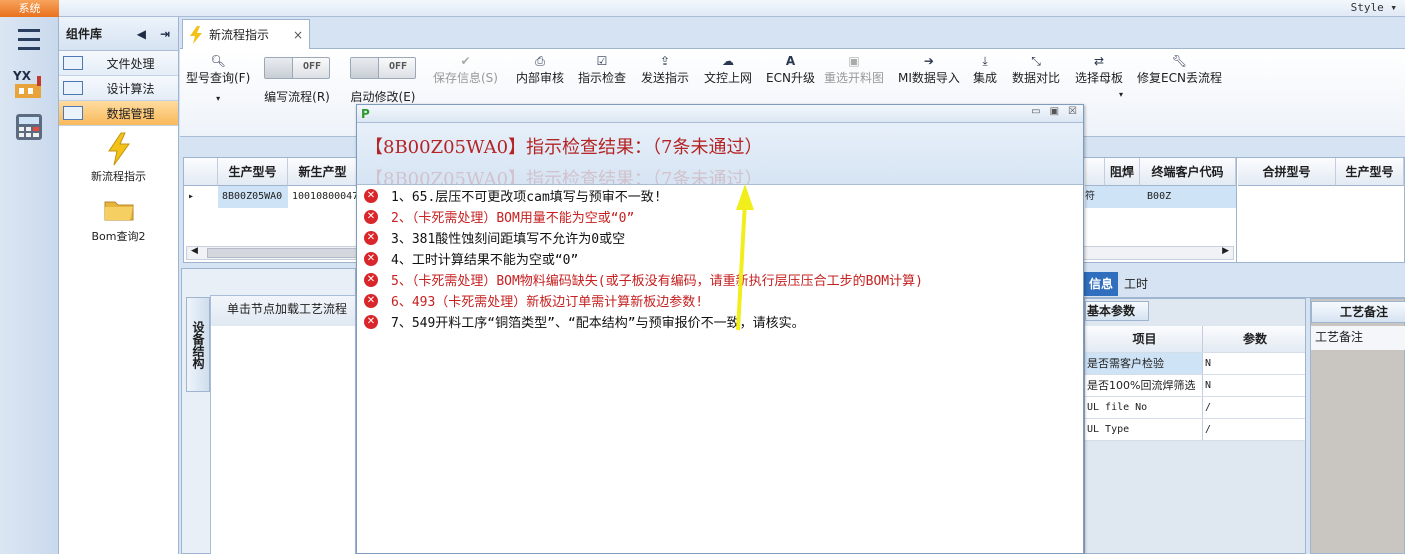  What do you see at coordinates (1358, 312) in the screenshot?
I see `tab-process-notes: 工艺备注` at bounding box center [1358, 312].